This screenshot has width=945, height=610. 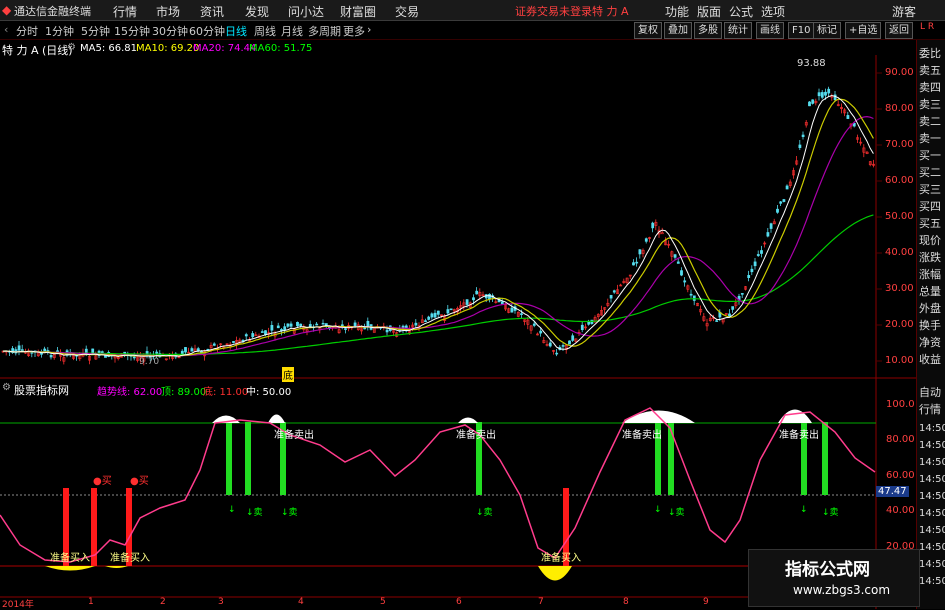 What do you see at coordinates (265, 31) in the screenshot?
I see `tf-weekly: 周线` at bounding box center [265, 31].